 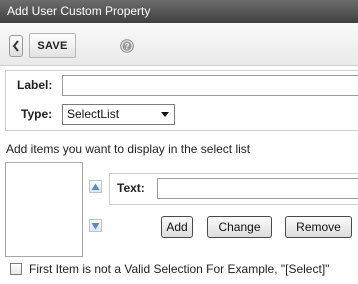 What do you see at coordinates (131, 188) in the screenshot?
I see `text-caption: Text:` at bounding box center [131, 188].